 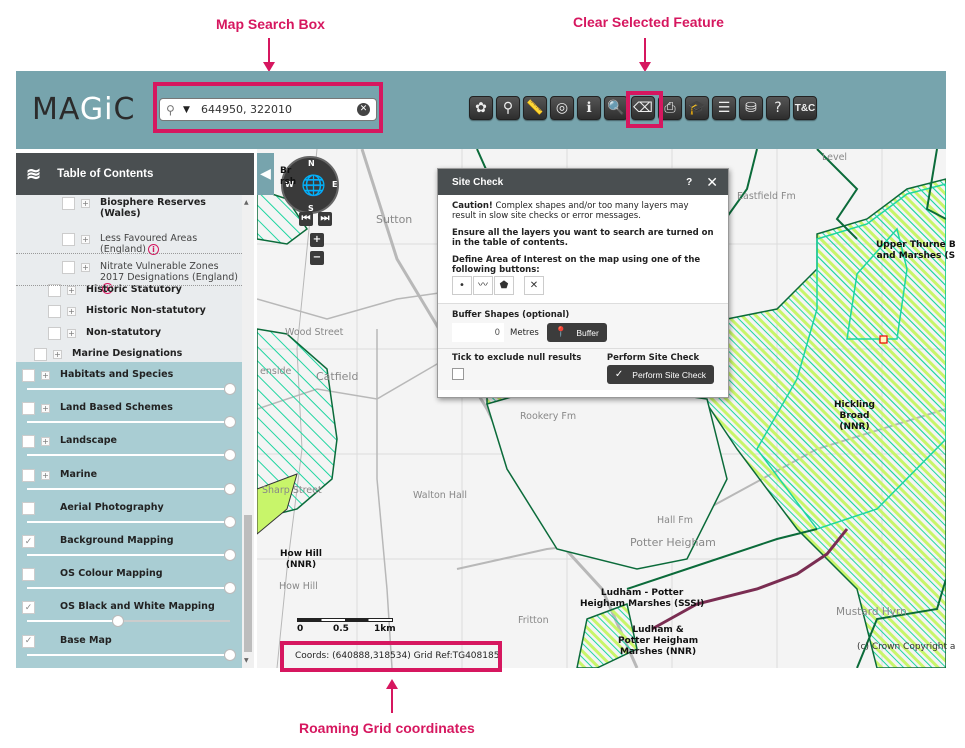 I want to click on help-button: ?, so click(x=778, y=108).